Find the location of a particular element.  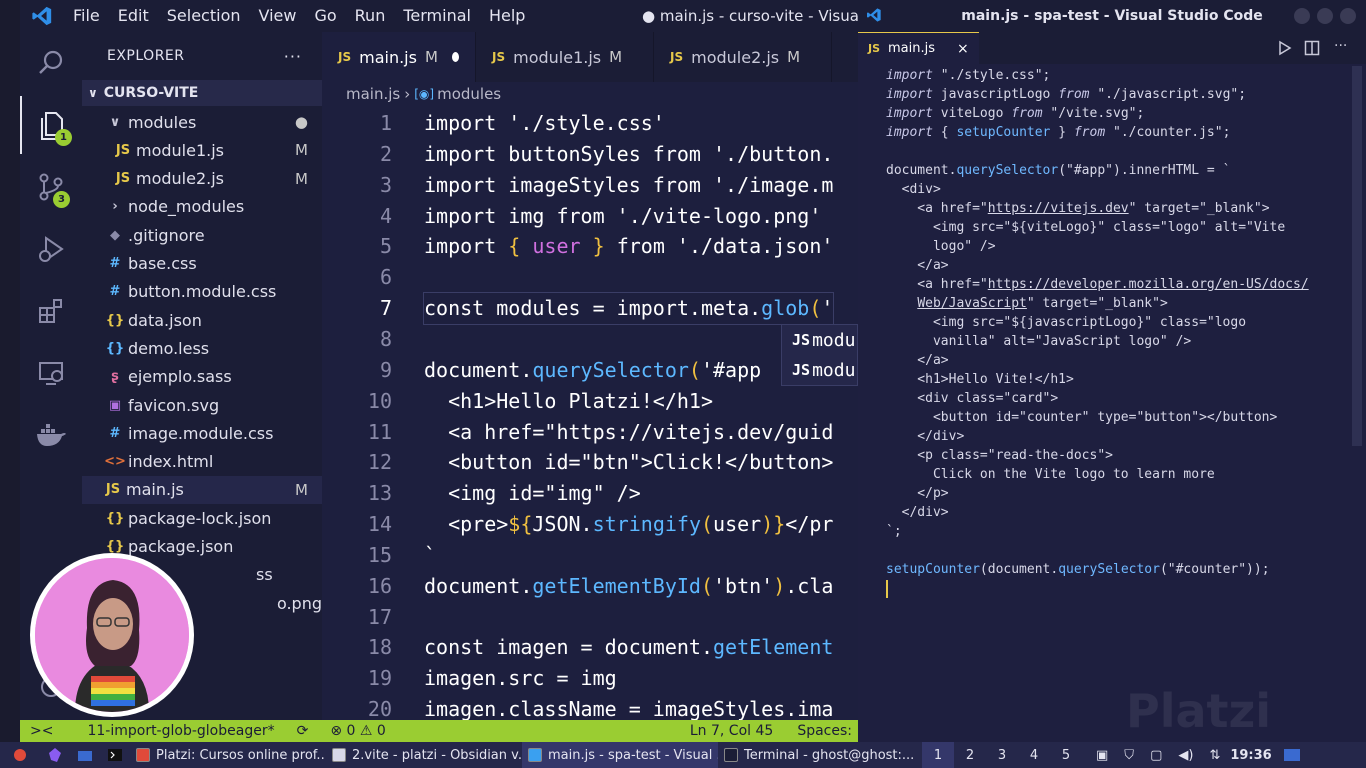

code-line: vanilla" alt="JavaScript logo" /> is located at coordinates (1038, 341).